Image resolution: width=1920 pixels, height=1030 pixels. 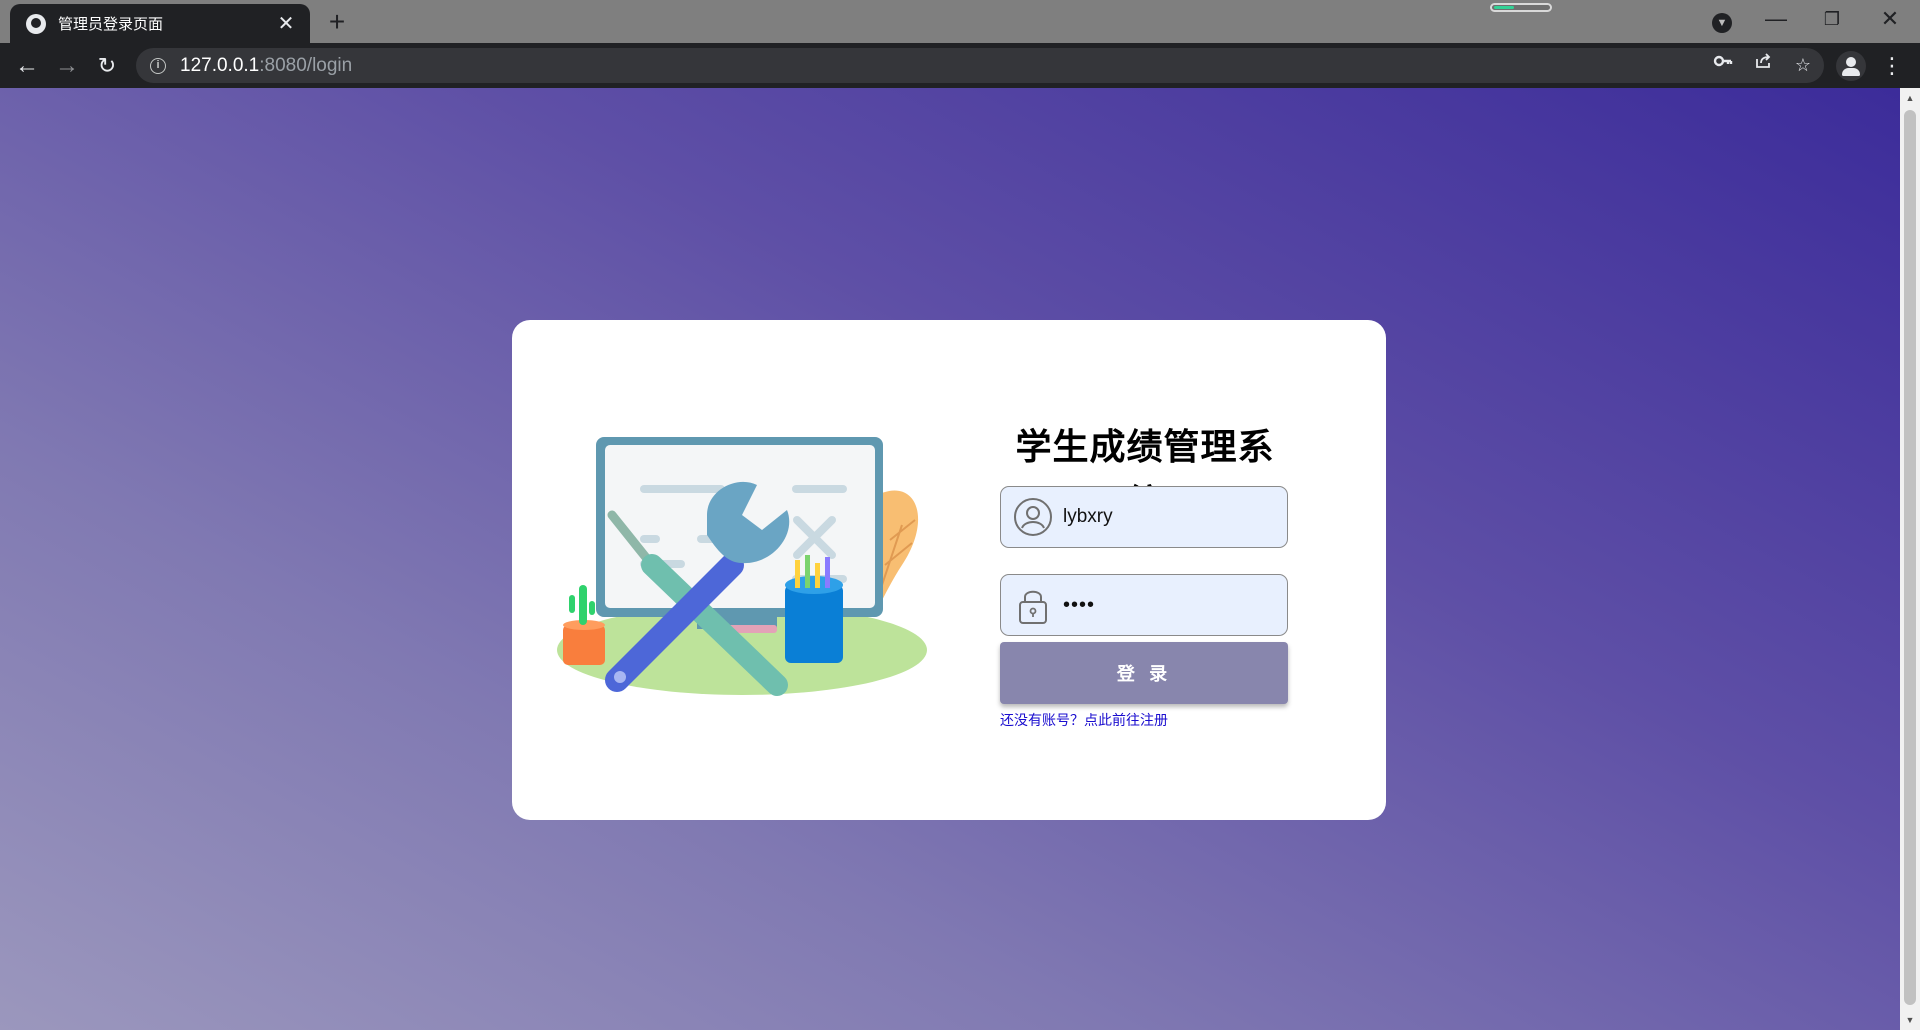 What do you see at coordinates (1890, 19) in the screenshot?
I see `close-window-button: ✕` at bounding box center [1890, 19].